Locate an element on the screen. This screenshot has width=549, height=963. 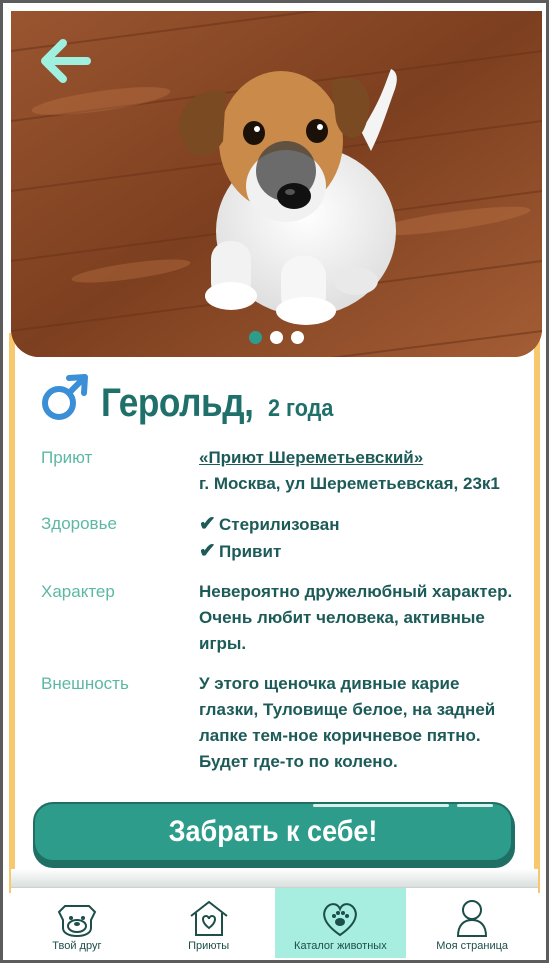
tab-my-page: Моя страница is located at coordinates (472, 923).